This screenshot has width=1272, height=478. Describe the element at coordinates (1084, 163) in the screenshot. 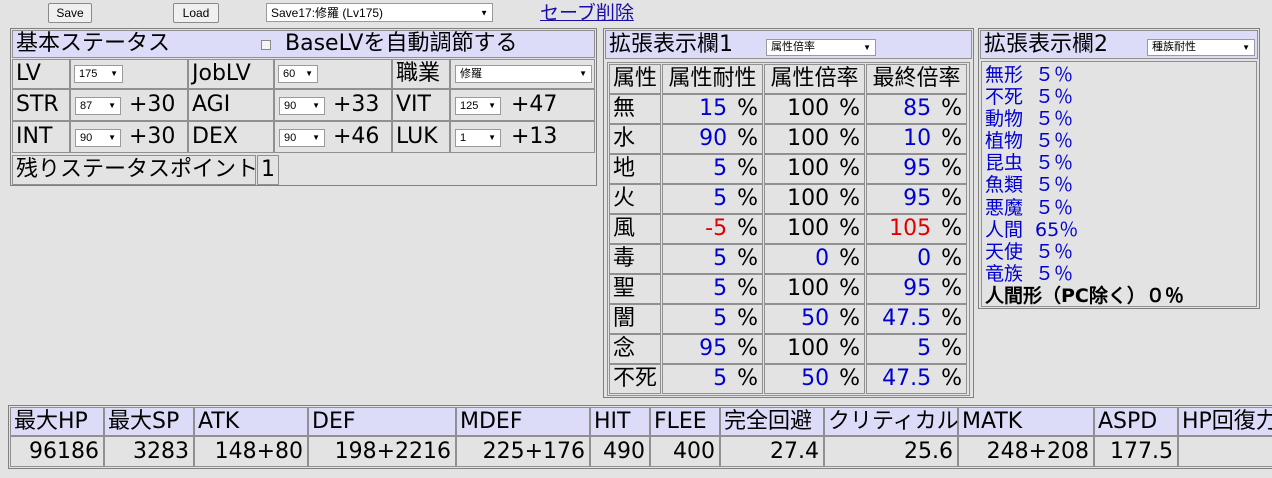

I see `race-row: 昆虫 ５％` at that location.